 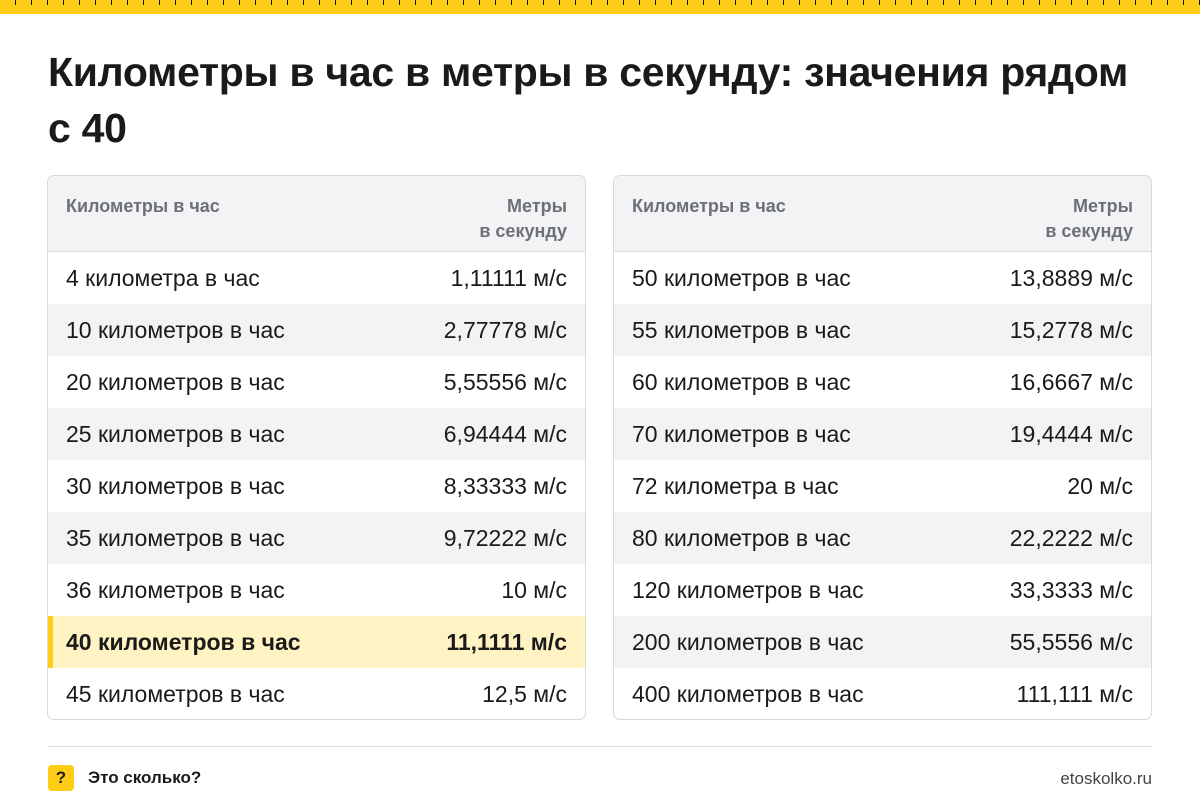 What do you see at coordinates (505, 329) in the screenshot?
I see `cell-ms: 2,77778 м/с` at bounding box center [505, 329].